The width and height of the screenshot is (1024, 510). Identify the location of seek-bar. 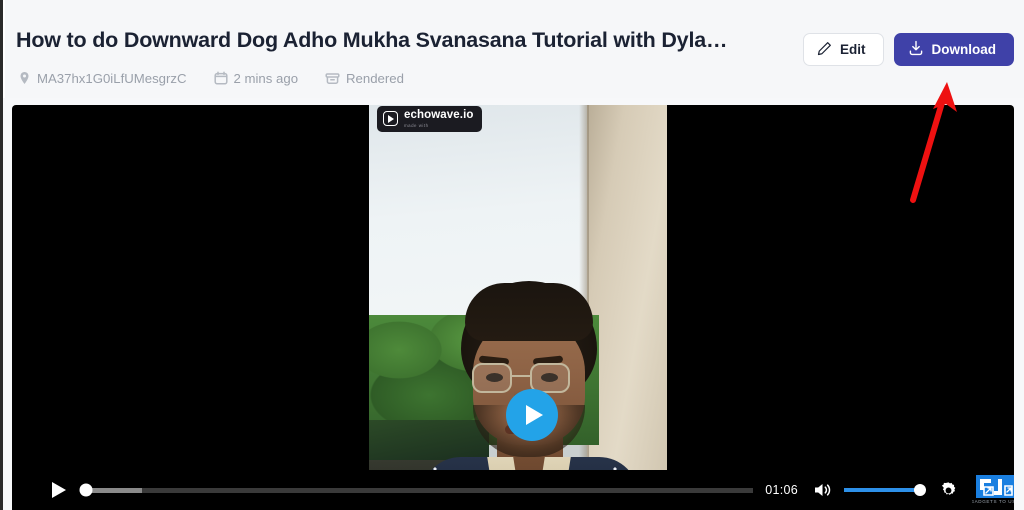
(416, 490).